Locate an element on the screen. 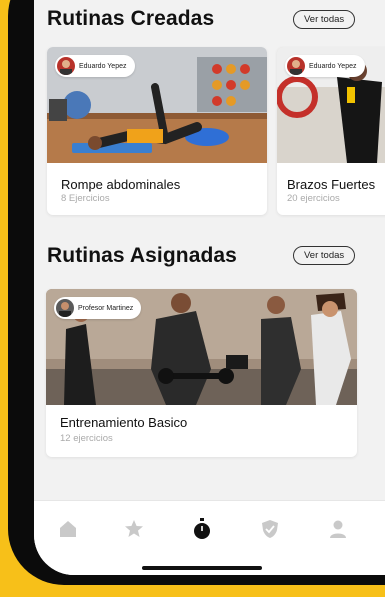 The image size is (385, 597). assigned-section-title: Rutinas Asignadas is located at coordinates (142, 255).